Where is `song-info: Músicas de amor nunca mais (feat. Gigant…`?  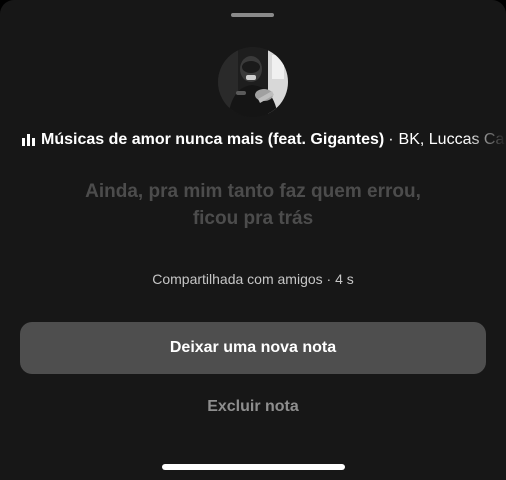 song-info: Músicas de amor nunca mais (feat. Gigant… is located at coordinates (273, 140).